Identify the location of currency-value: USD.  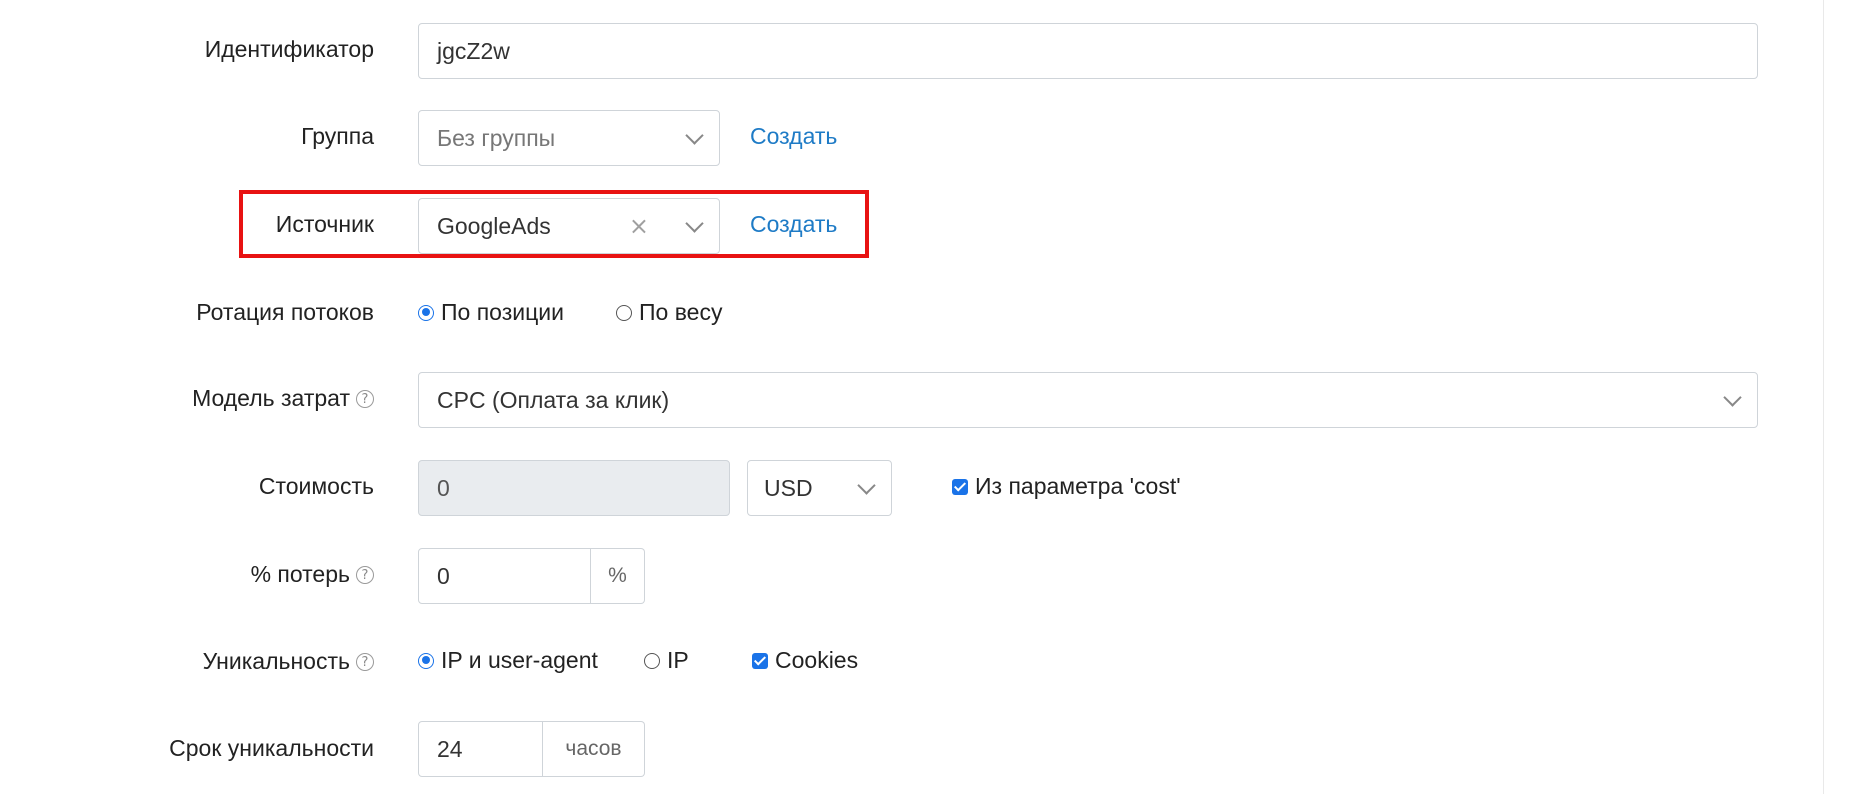
(788, 487).